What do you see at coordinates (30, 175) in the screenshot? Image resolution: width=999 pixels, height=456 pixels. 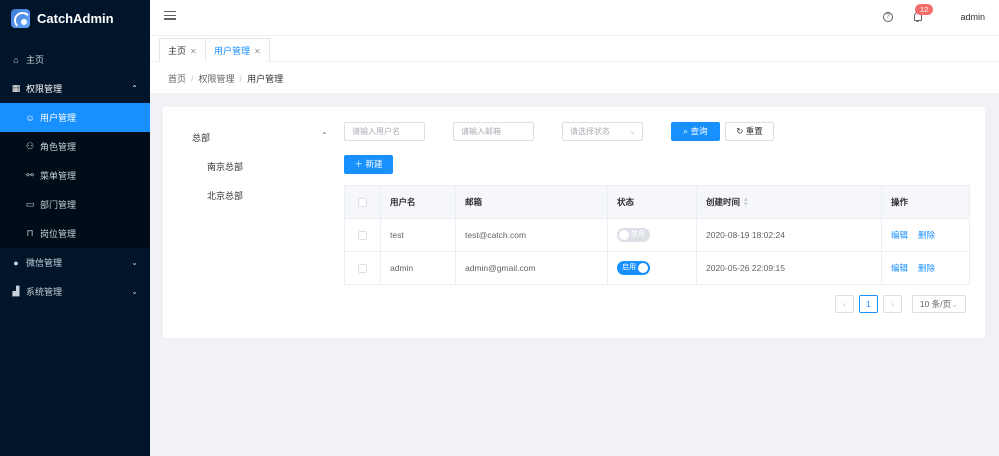 I see `link-icon: ⚯` at bounding box center [30, 175].